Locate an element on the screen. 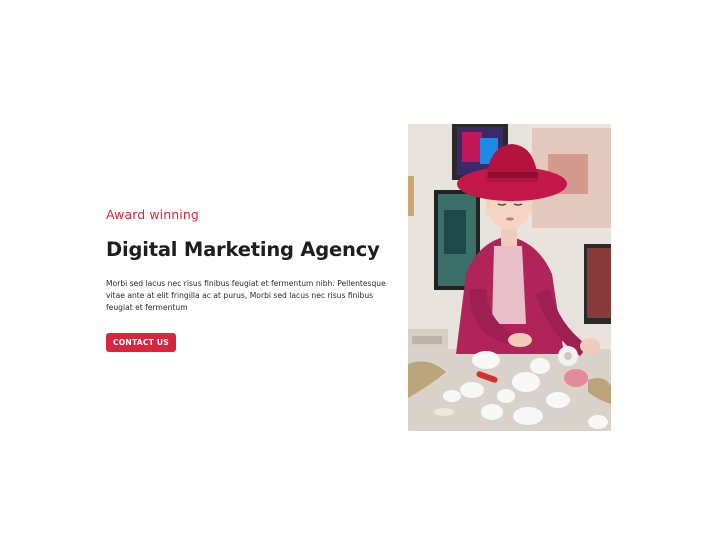 The width and height of the screenshot is (717, 538). contact-us-button: CONTACT US is located at coordinates (141, 343).